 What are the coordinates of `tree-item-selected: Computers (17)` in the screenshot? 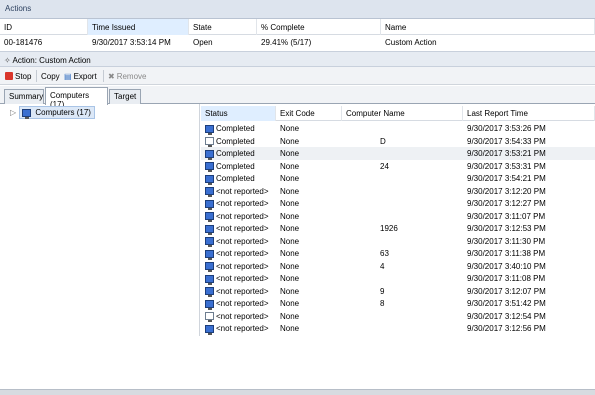 It's located at (57, 112).